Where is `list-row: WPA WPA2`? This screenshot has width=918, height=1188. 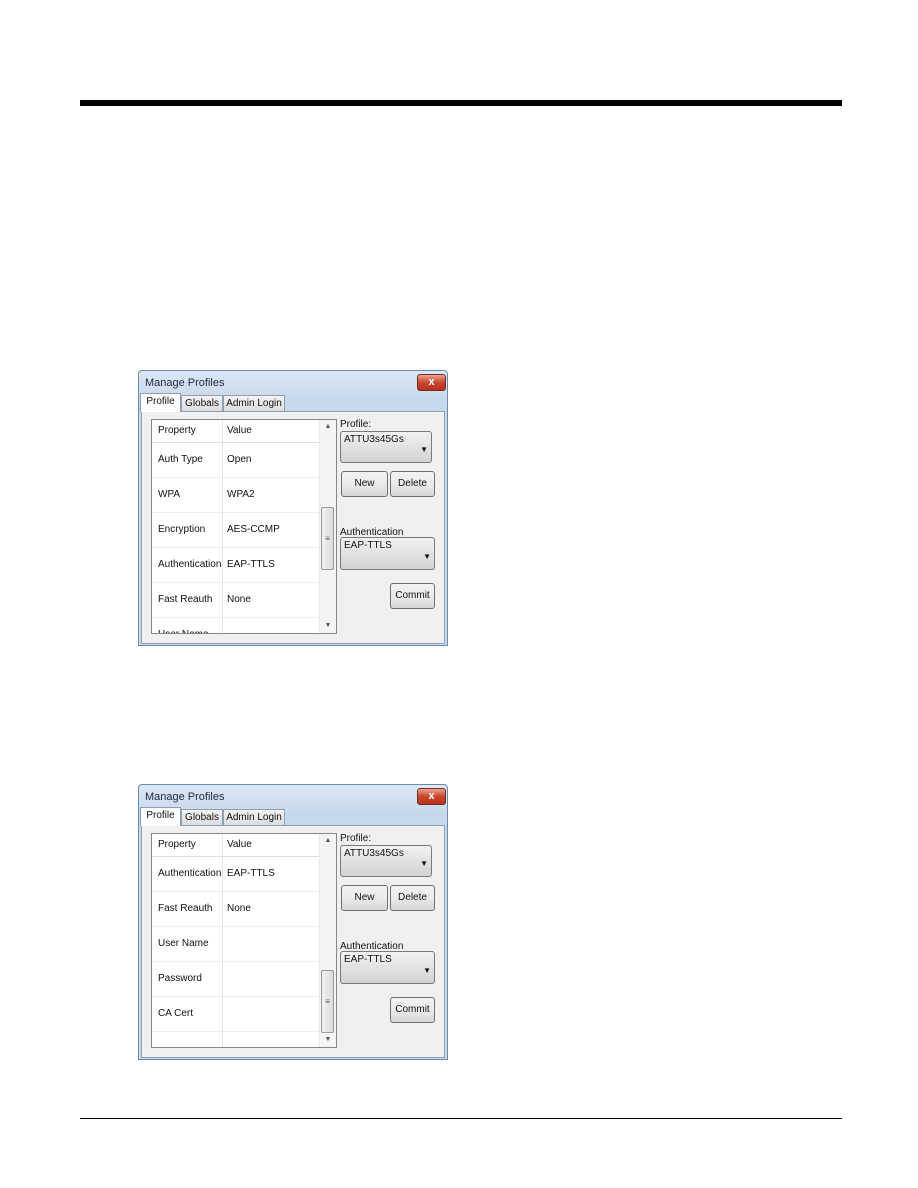 list-row: WPA WPA2 is located at coordinates (236, 495).